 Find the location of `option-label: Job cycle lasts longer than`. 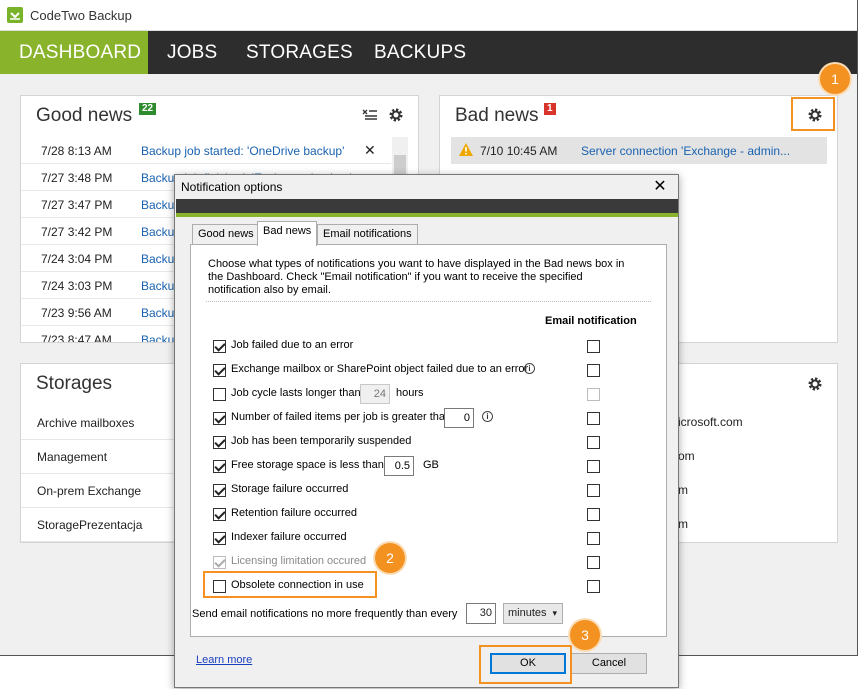

option-label: Job cycle lasts longer than is located at coordinates (296, 393).